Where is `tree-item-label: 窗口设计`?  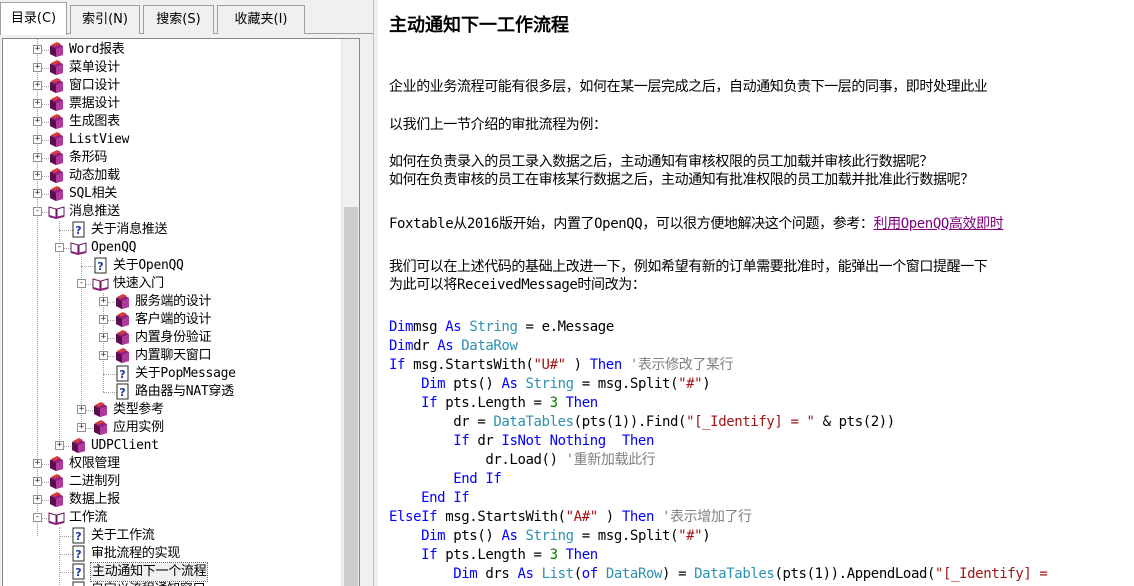 tree-item-label: 窗口设计 is located at coordinates (94, 85).